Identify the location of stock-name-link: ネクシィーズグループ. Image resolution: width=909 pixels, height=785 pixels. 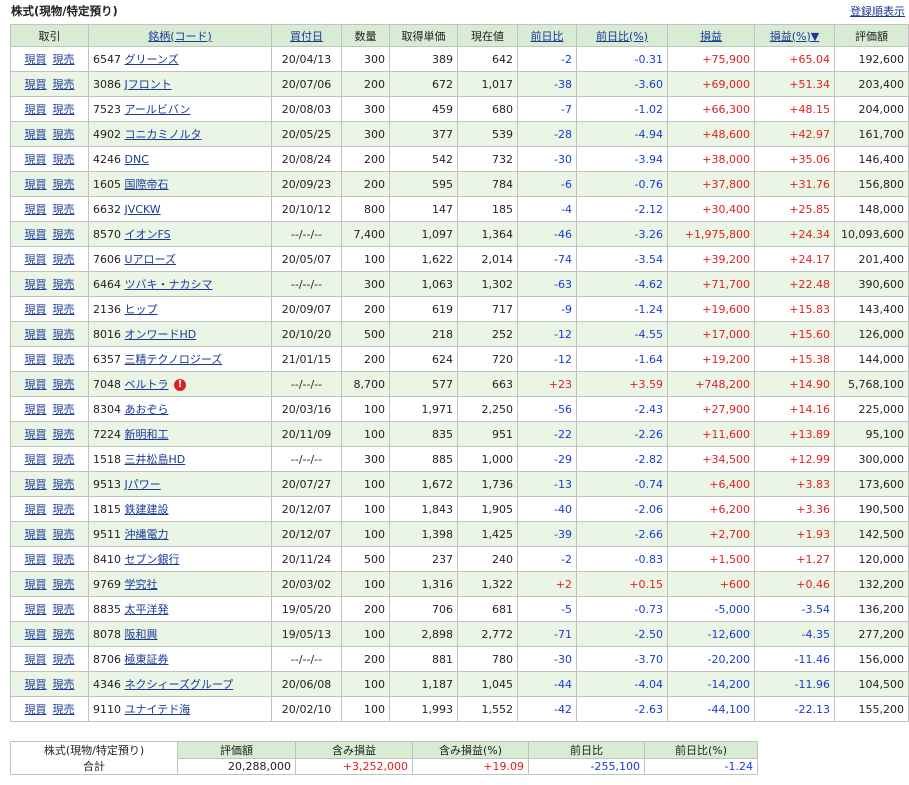
(179, 684).